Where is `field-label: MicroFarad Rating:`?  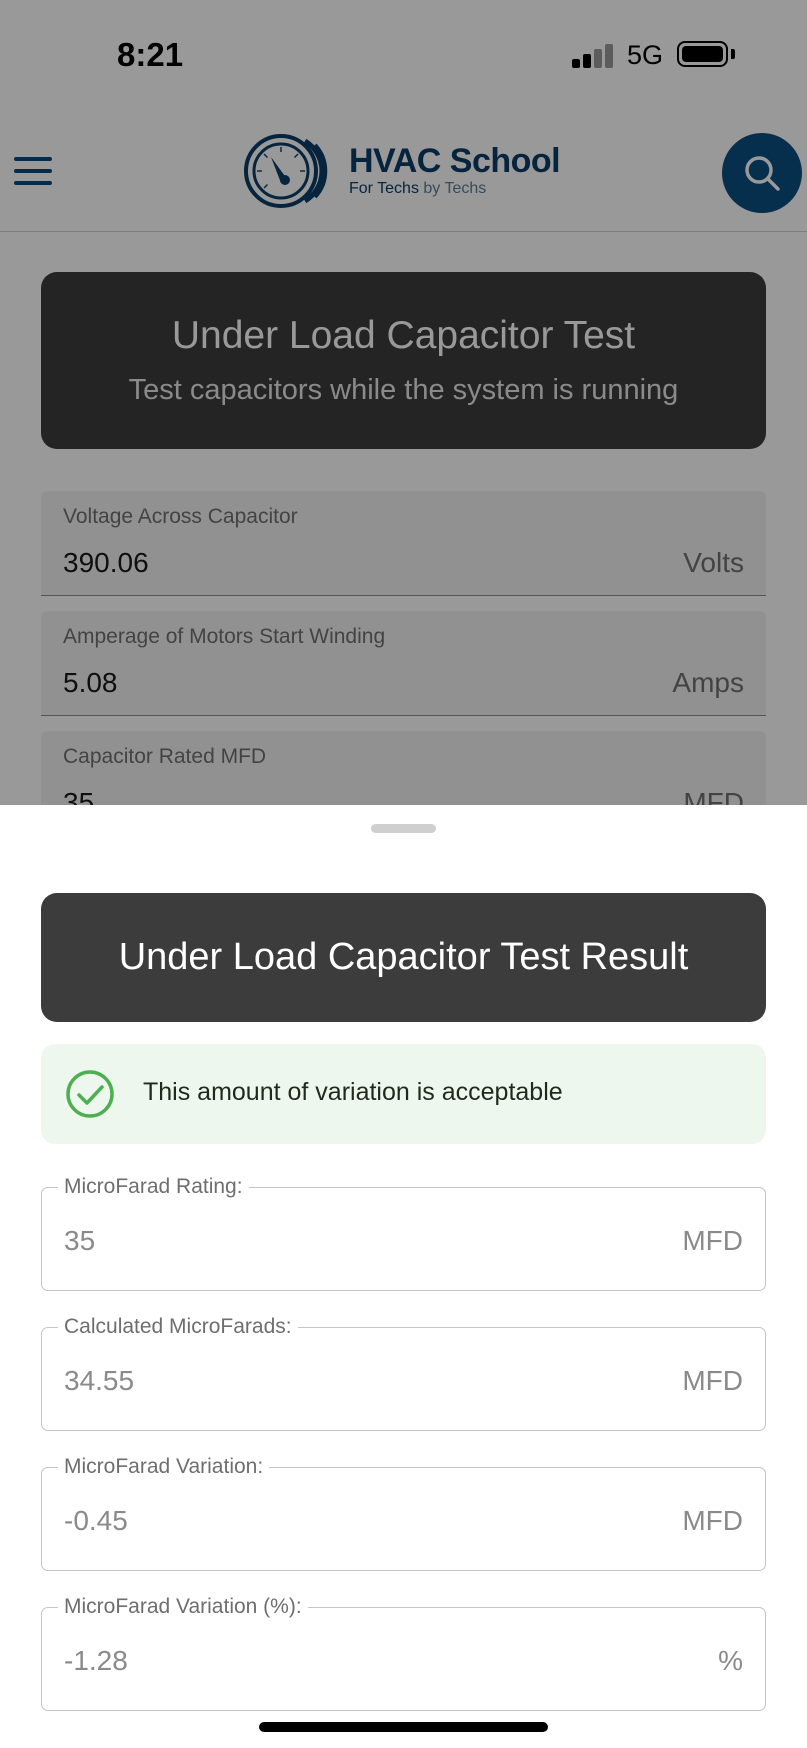
field-label: MicroFarad Rating: is located at coordinates (153, 1187).